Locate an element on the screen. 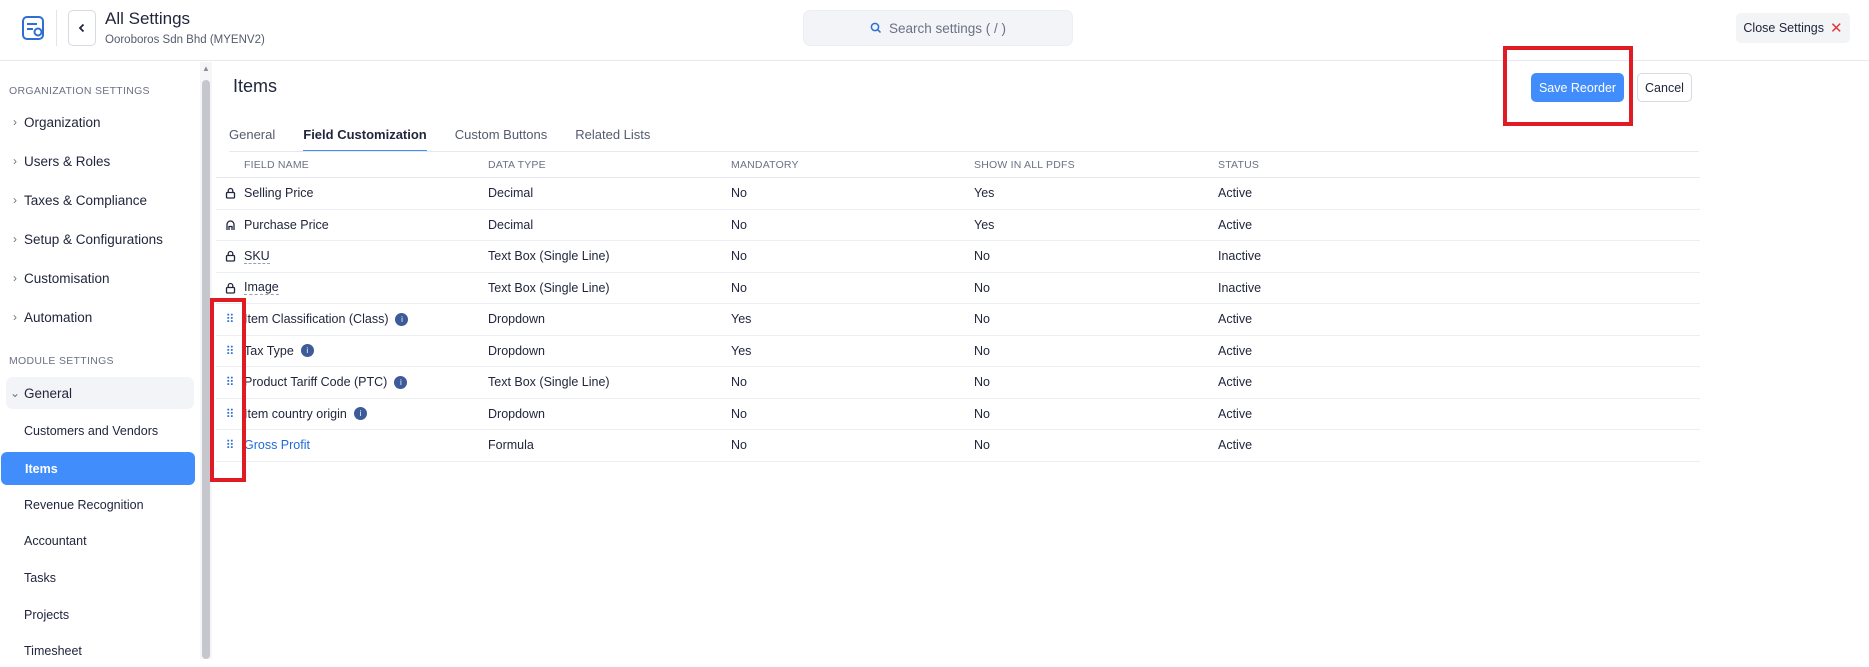  column-header-show-in-pdfs: SHOW IN ALL PDFS is located at coordinates (1024, 164).